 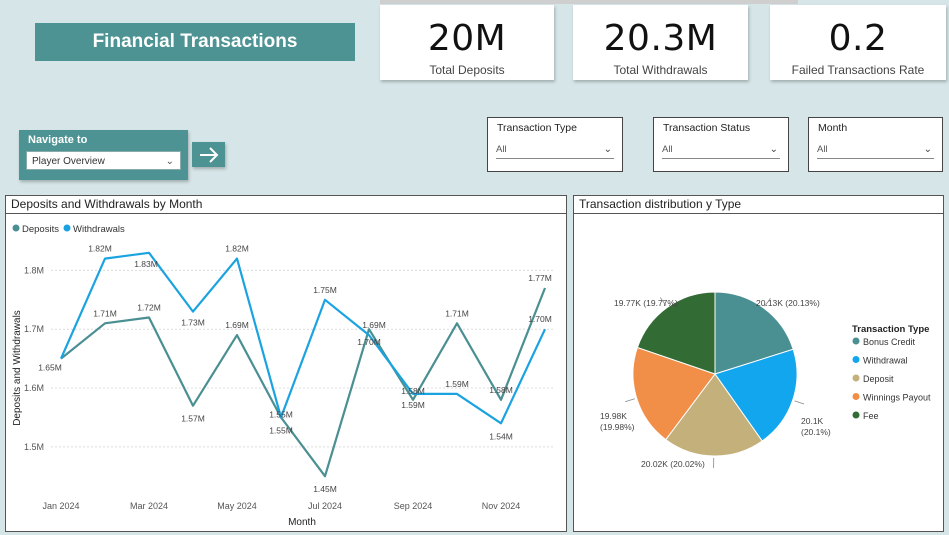 What do you see at coordinates (816, 432) in the screenshot?
I see `pie-data-label-percent: (20.1%)` at bounding box center [816, 432].